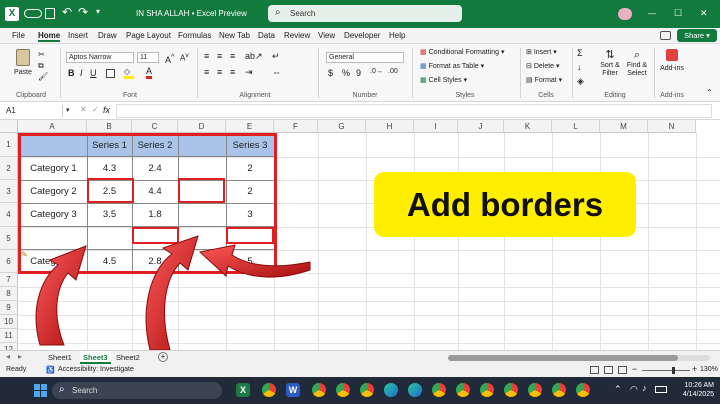  Describe the element at coordinates (622, 370) in the screenshot. I see `page-break-view-icon` at that location.